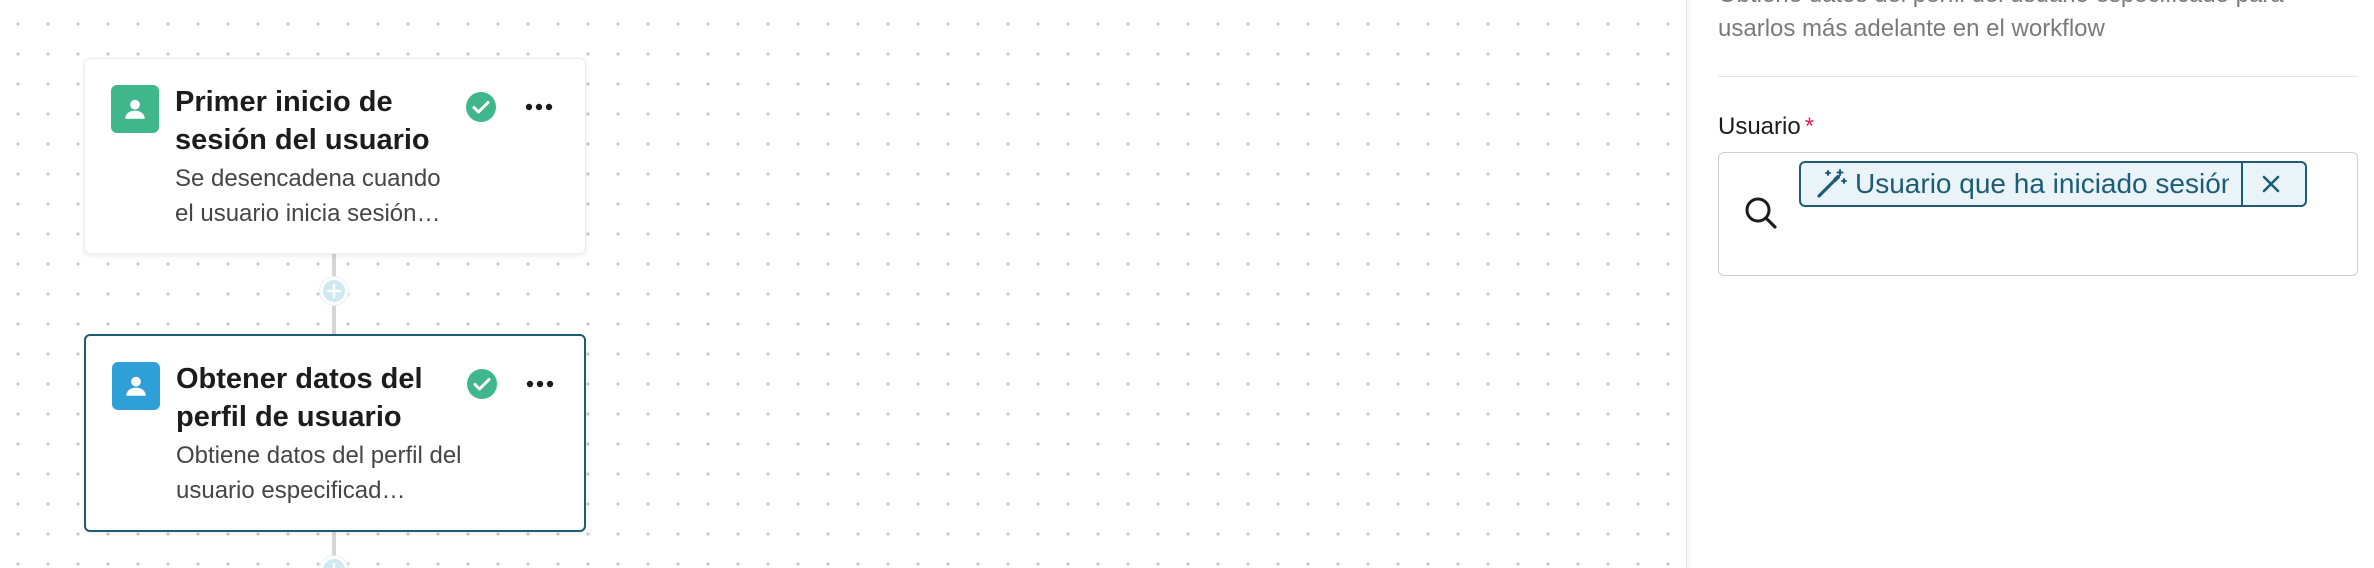 This screenshot has height=568, width=2374. What do you see at coordinates (302, 121) in the screenshot?
I see `step-title: Primer inicio de sesión del usuario` at bounding box center [302, 121].